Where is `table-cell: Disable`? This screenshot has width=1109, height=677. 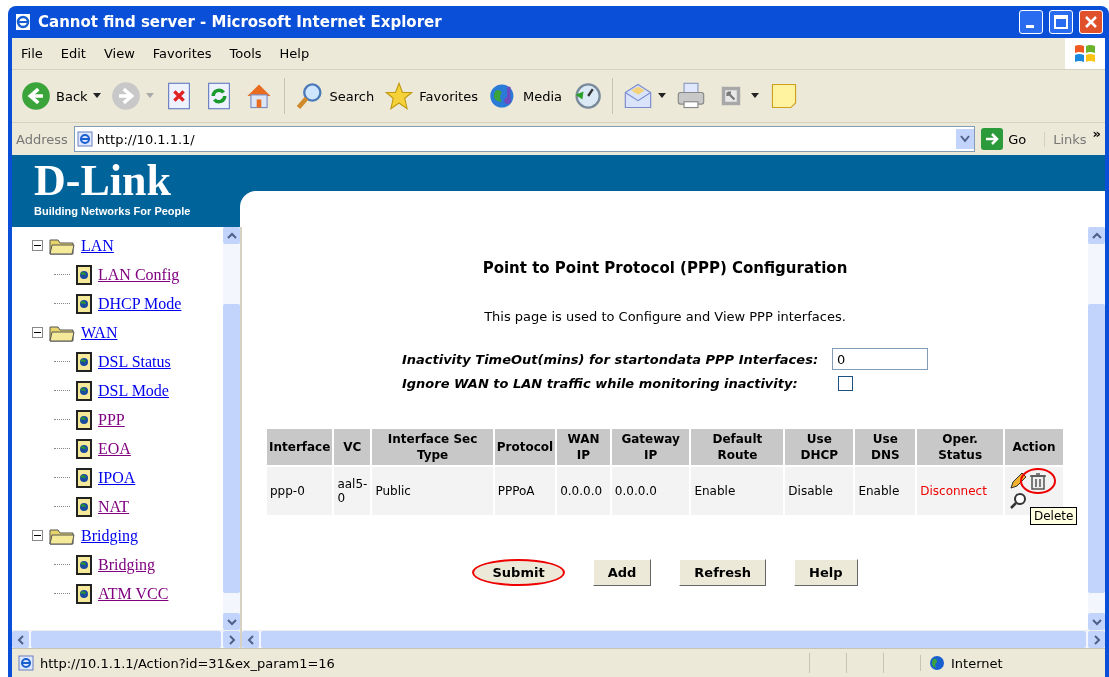
table-cell: Disable is located at coordinates (819, 491).